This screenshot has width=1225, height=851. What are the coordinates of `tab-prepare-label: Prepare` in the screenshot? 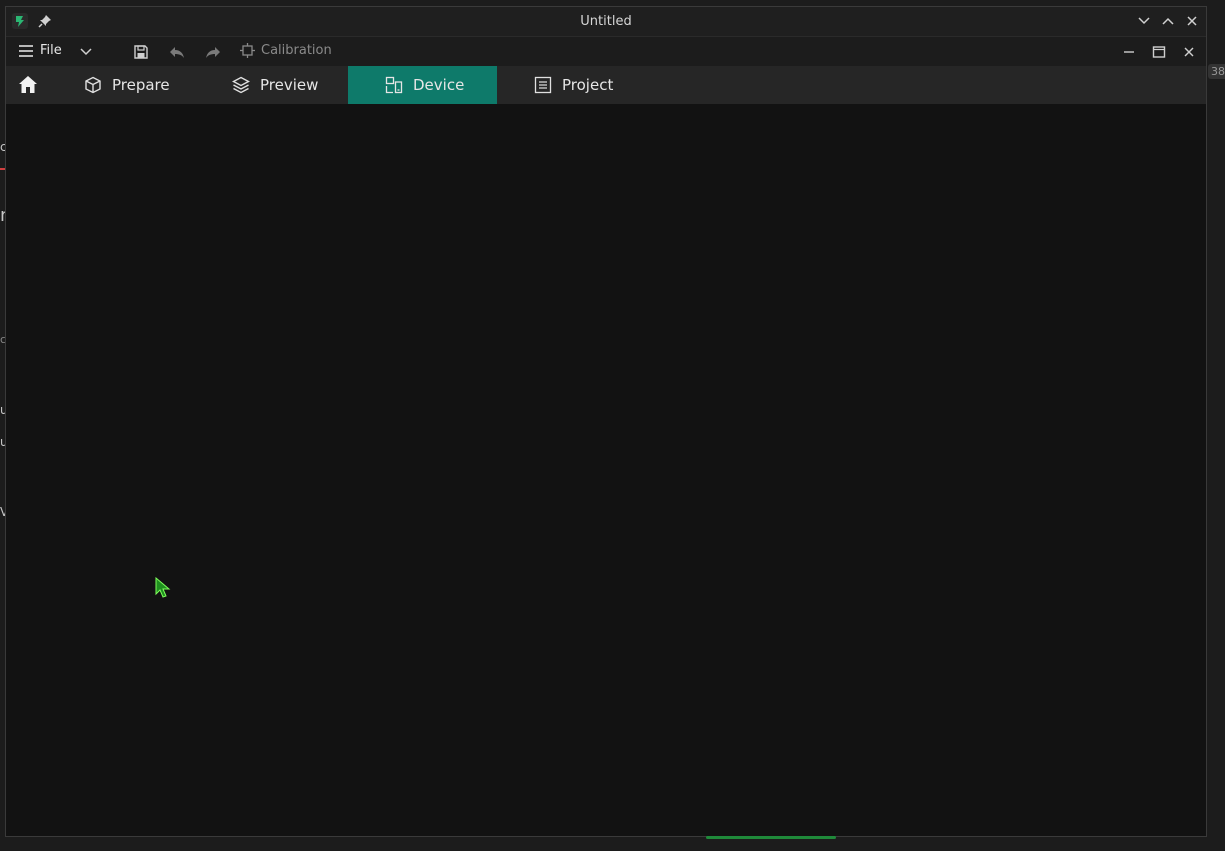 It's located at (141, 85).